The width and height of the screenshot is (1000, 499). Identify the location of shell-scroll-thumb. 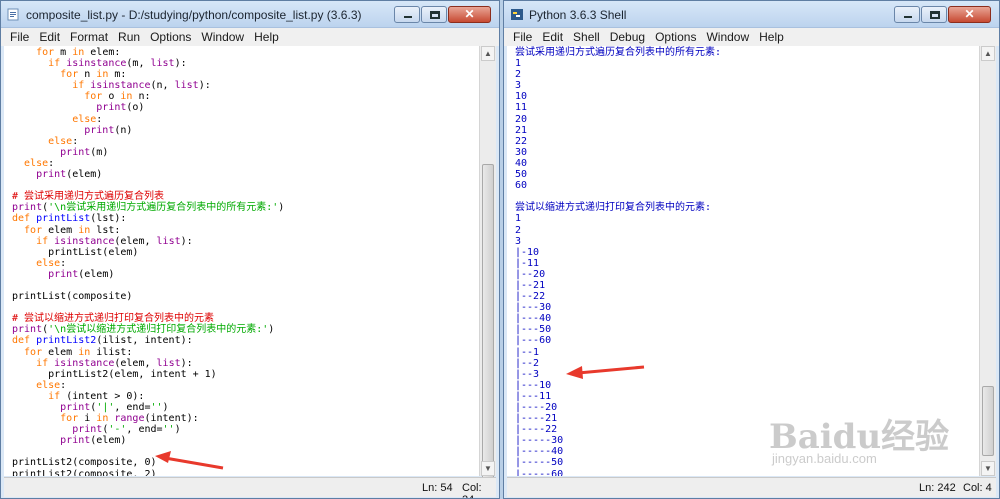
(988, 421).